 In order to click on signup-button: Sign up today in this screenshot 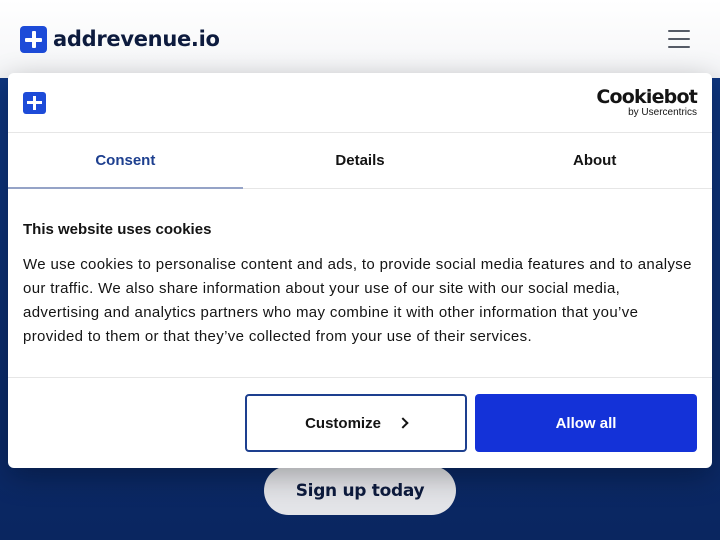, I will do `click(360, 490)`.